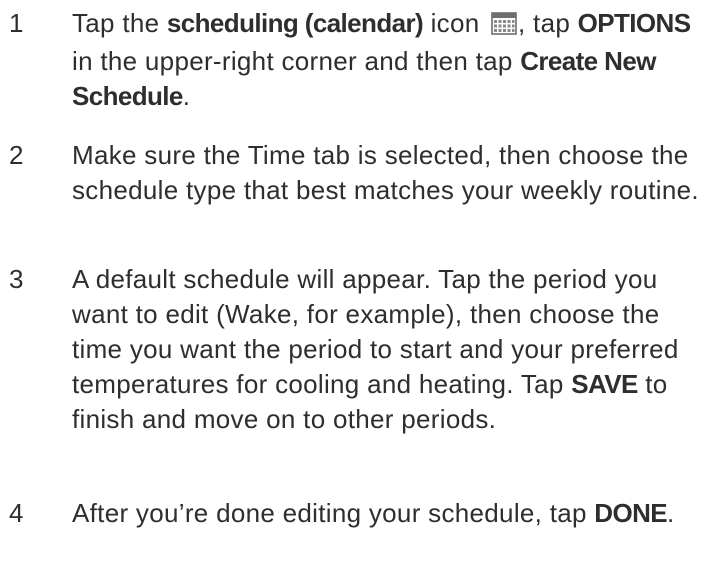  Describe the element at coordinates (16, 279) in the screenshot. I see `step-number: 3` at that location.